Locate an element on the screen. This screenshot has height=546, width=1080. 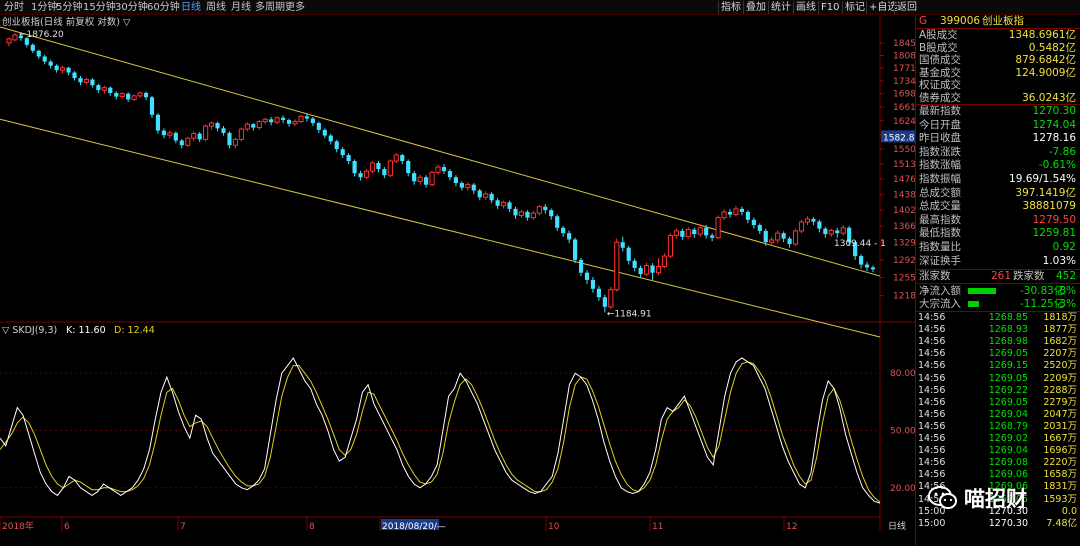
flow-label-1: 大宗流入 is located at coordinates (940, 304).